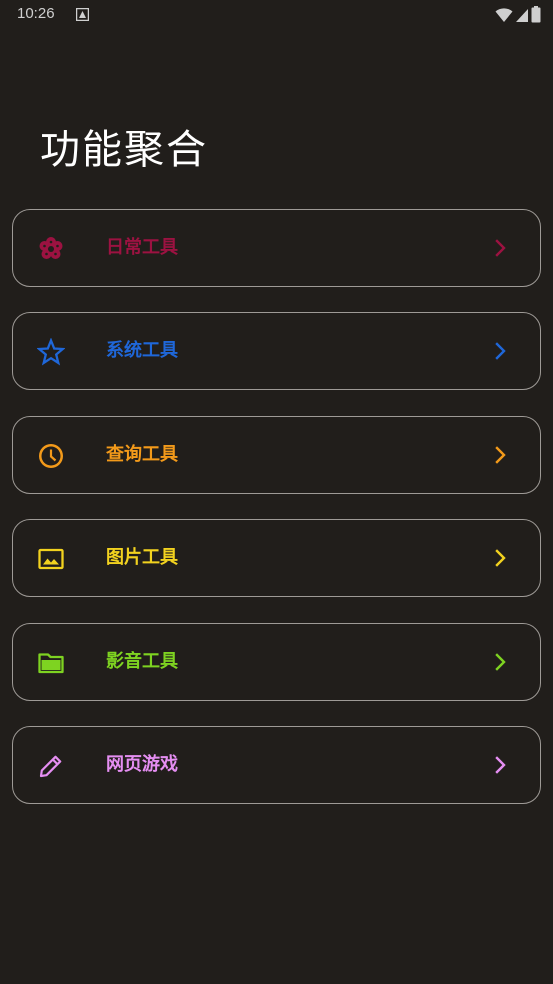 The width and height of the screenshot is (553, 984). I want to click on menu-item-label: 系统工具, so click(142, 351).